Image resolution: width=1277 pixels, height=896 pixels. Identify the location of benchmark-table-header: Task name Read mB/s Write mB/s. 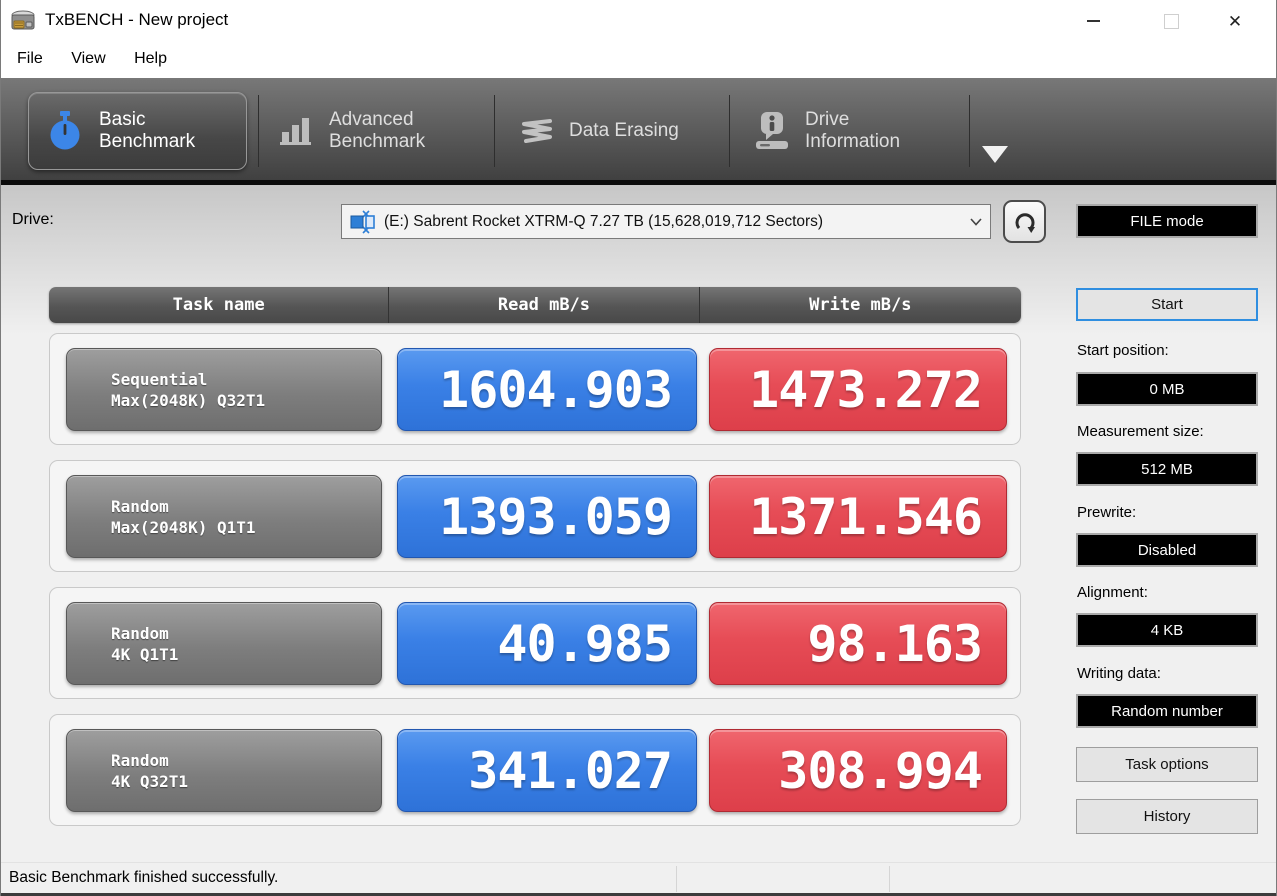
(535, 305).